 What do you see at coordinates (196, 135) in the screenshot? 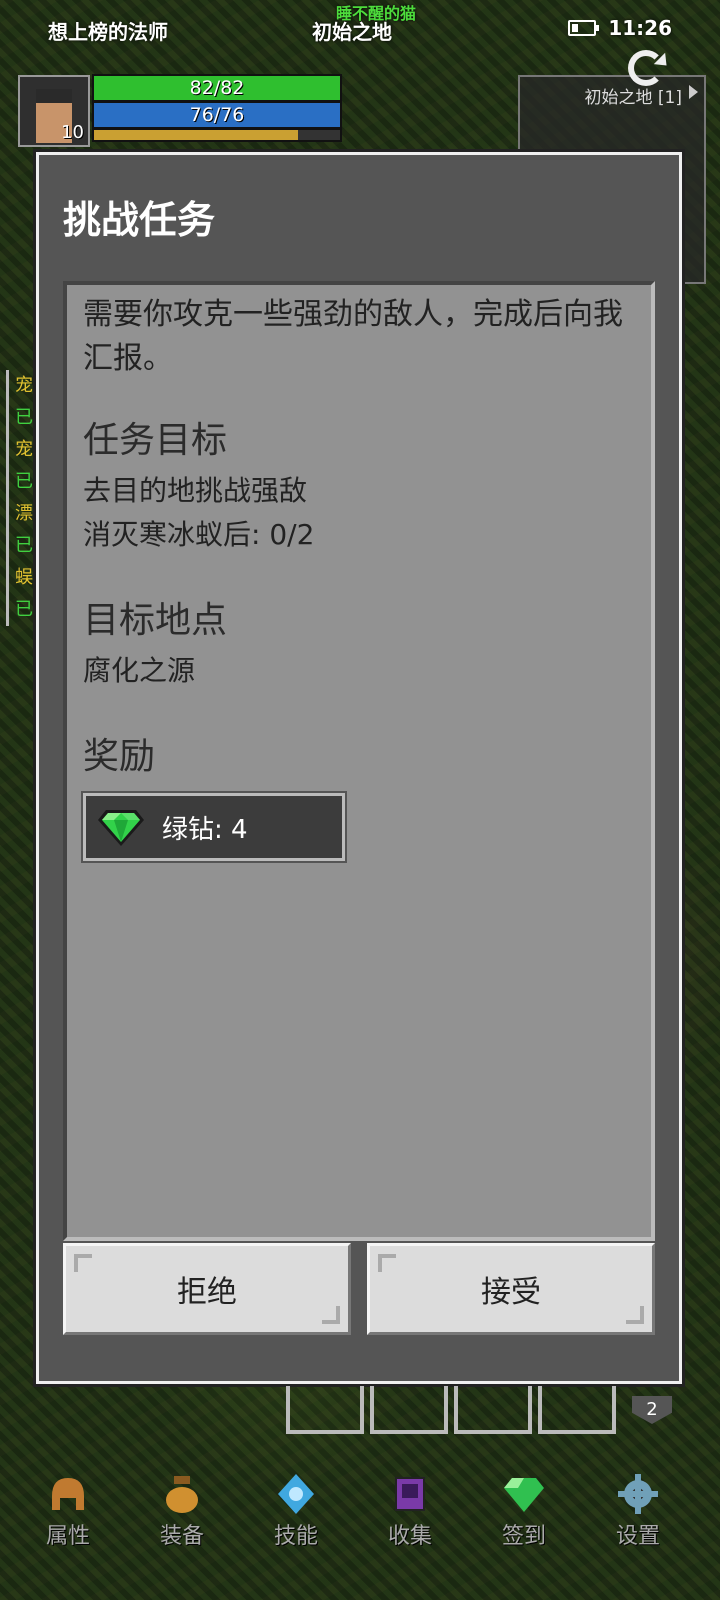
I see `xp-bar-fill` at bounding box center [196, 135].